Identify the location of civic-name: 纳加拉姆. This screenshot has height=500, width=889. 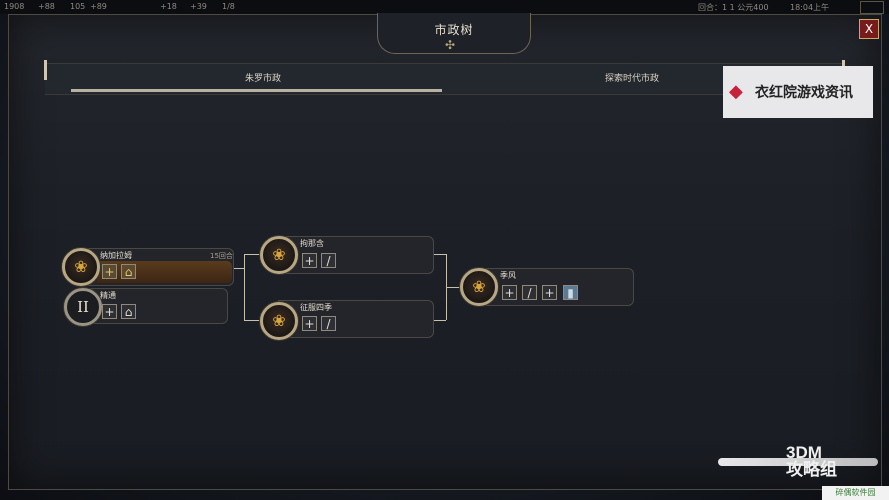
(116, 255).